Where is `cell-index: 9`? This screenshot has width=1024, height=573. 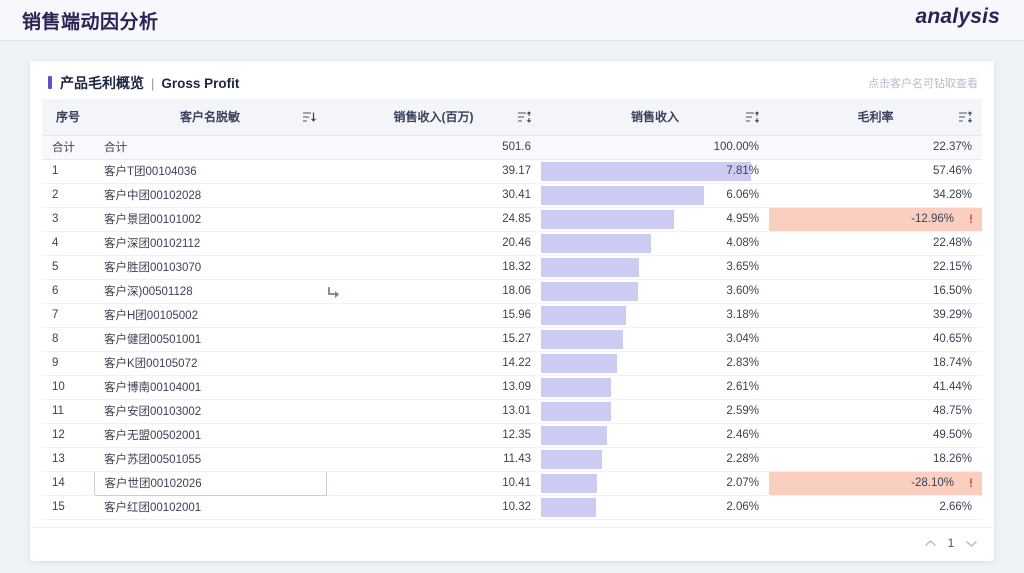 cell-index: 9 is located at coordinates (68, 363).